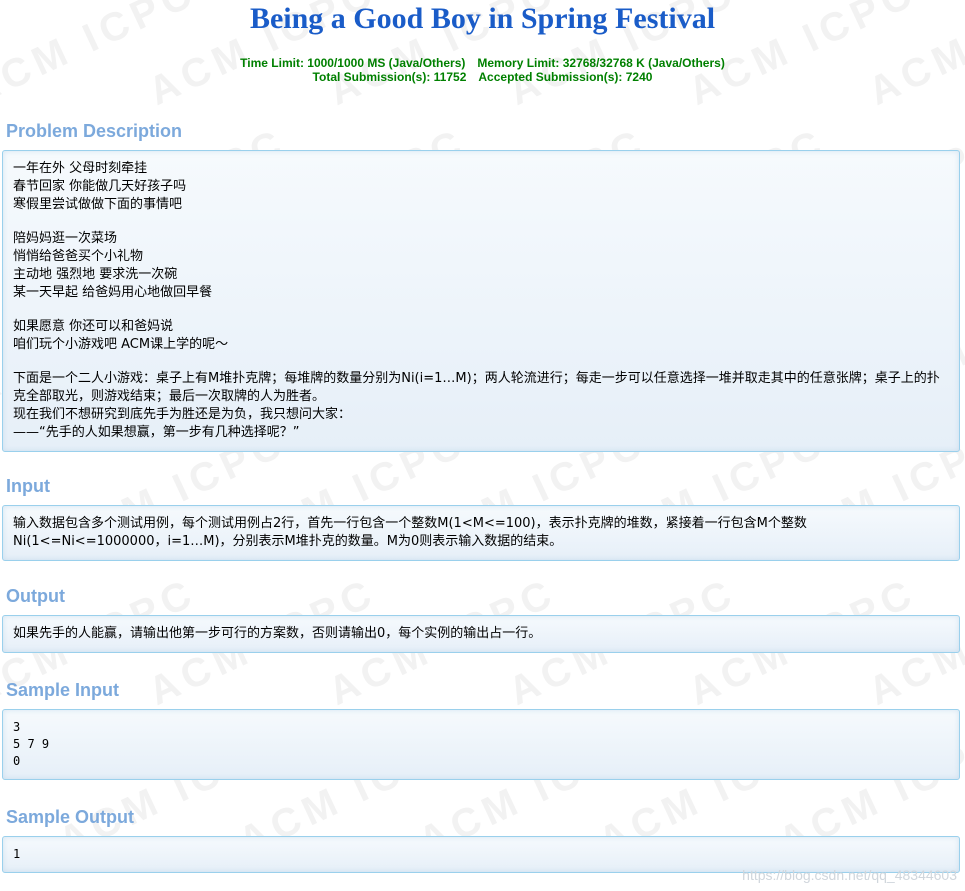  Describe the element at coordinates (121, 344) in the screenshot. I see `description-line: 咱们玩个小游戏吧 ACM课上学的呢～` at that location.